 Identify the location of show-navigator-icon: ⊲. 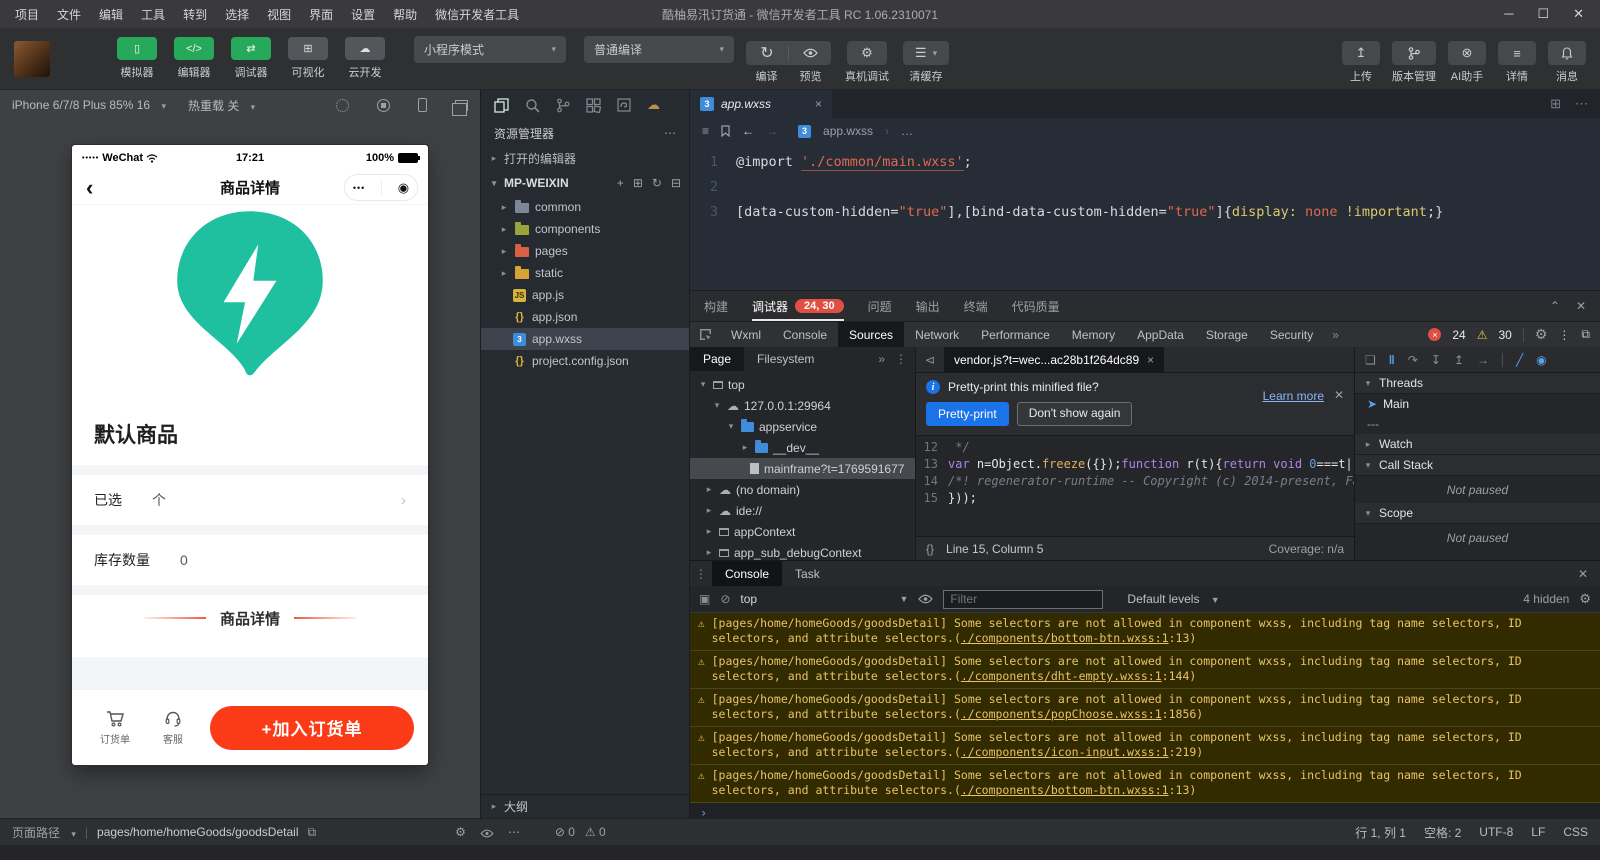
(930, 359).